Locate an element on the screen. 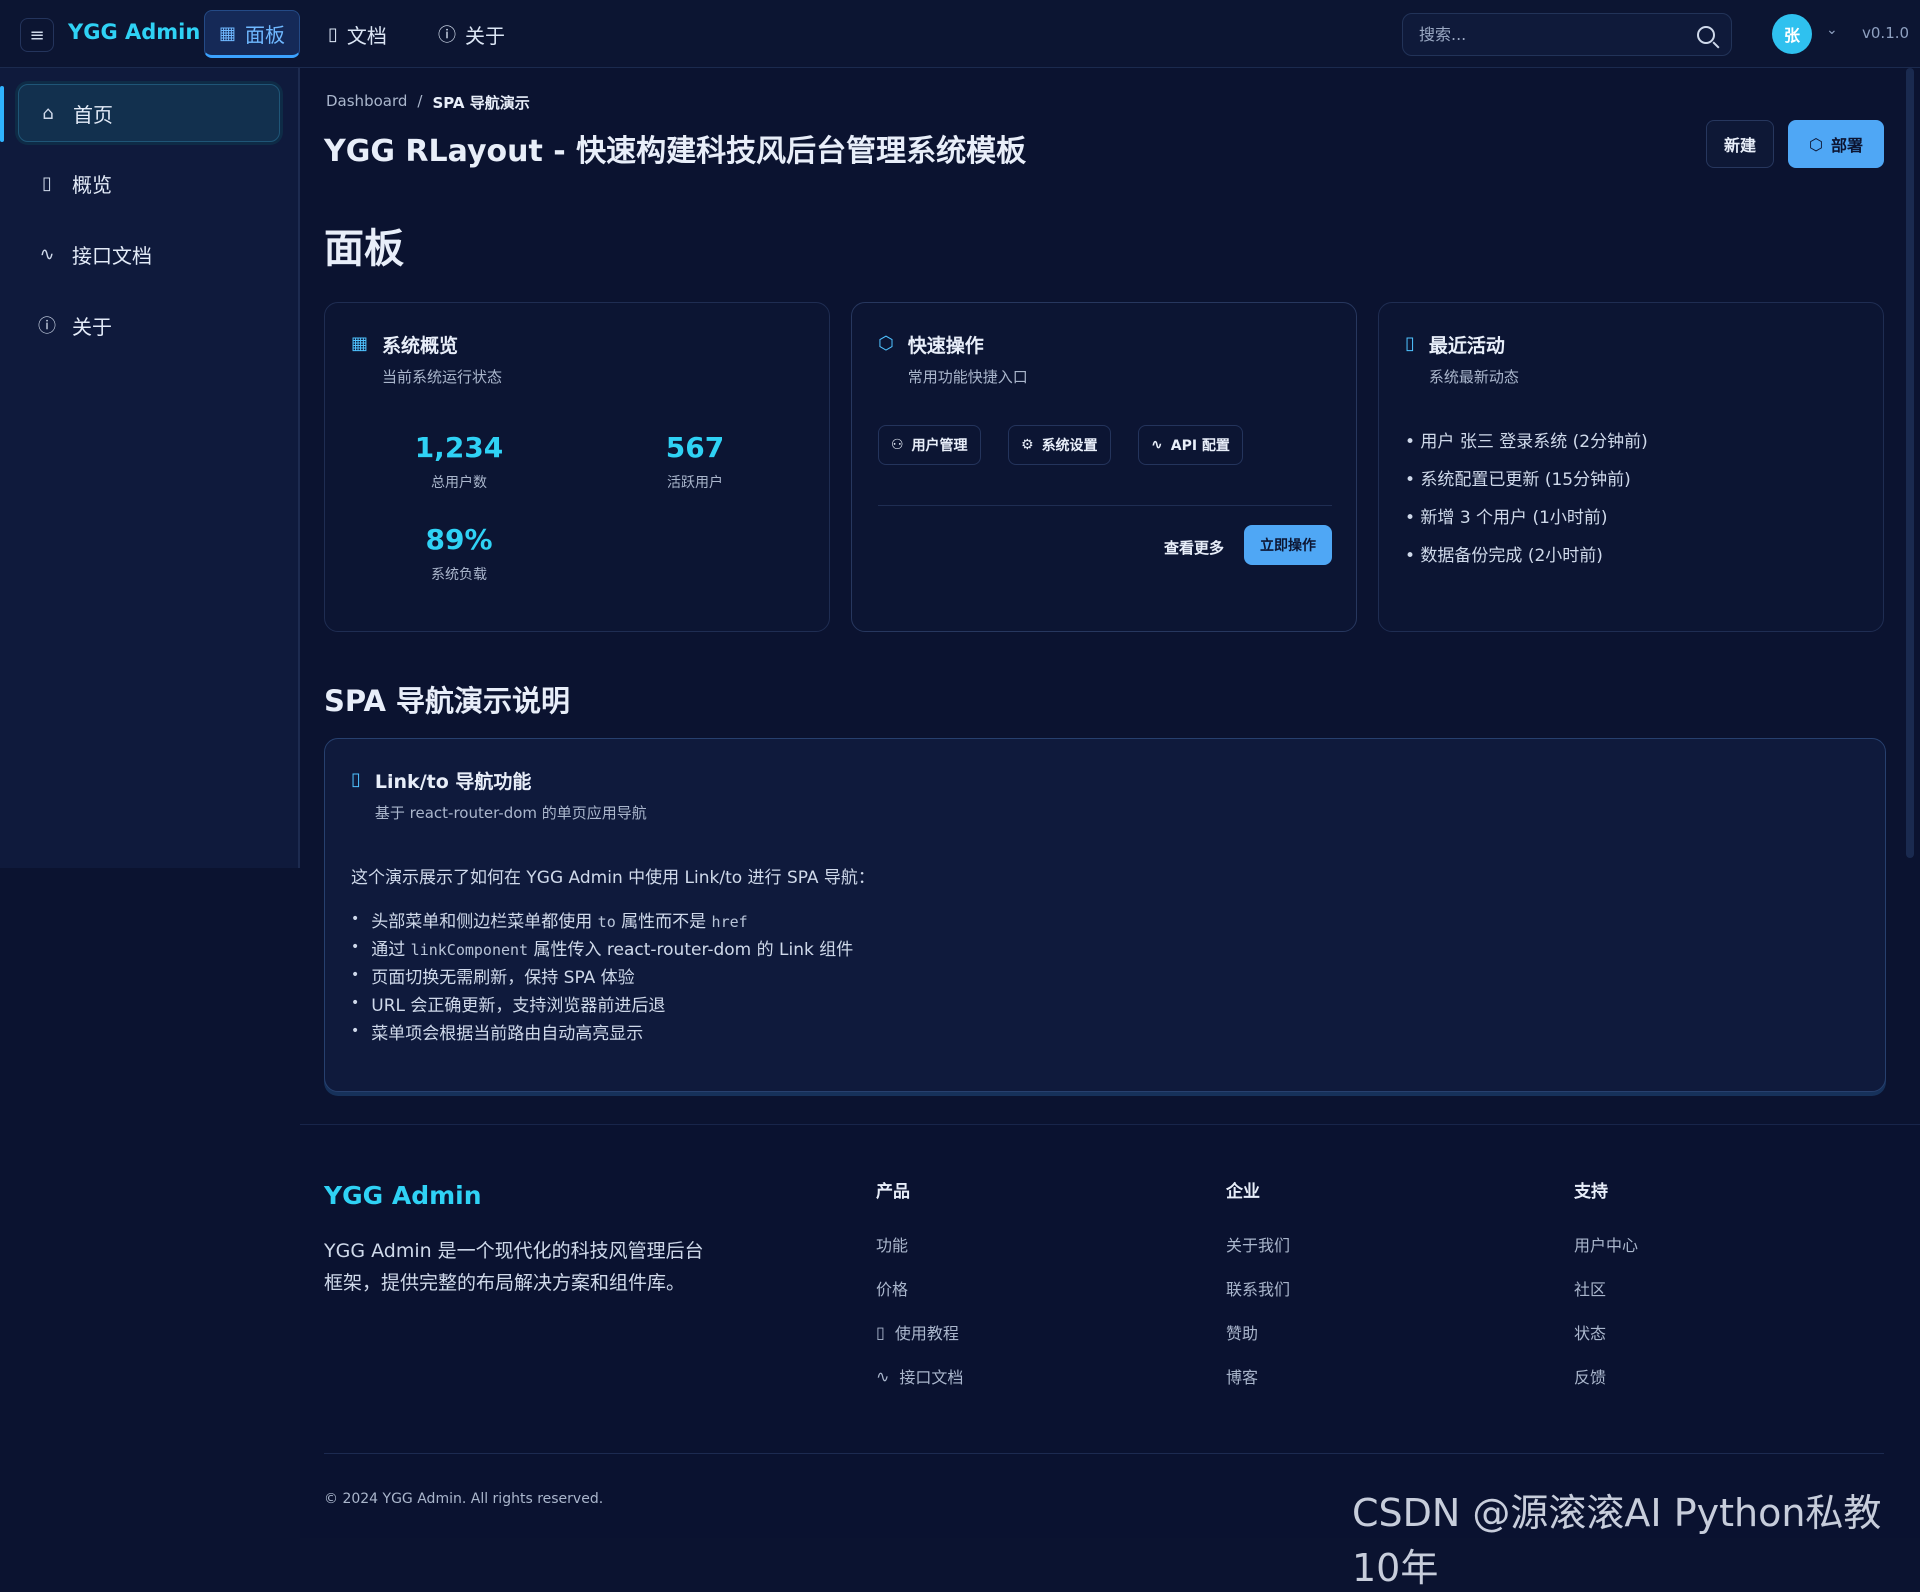 The width and height of the screenshot is (1920, 1592). footer-link-label: 接口文档 is located at coordinates (931, 1377).